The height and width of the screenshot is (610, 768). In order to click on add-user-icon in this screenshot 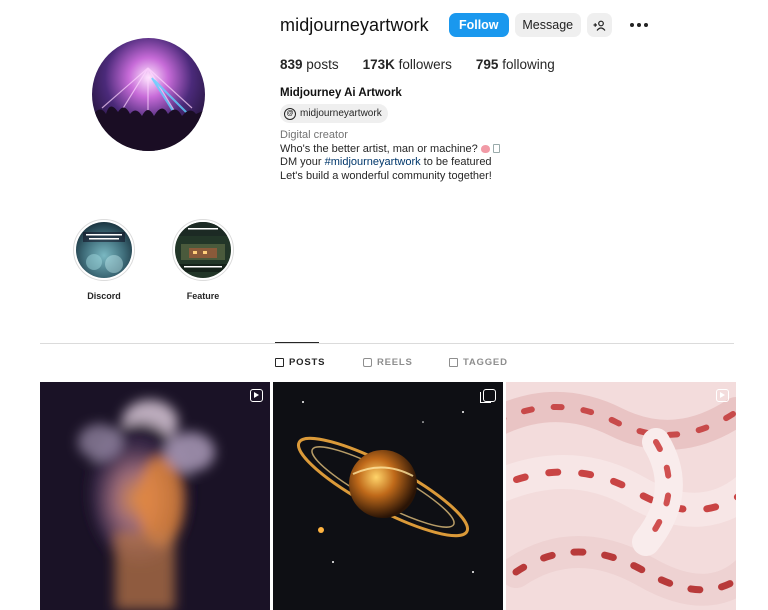, I will do `click(599, 25)`.